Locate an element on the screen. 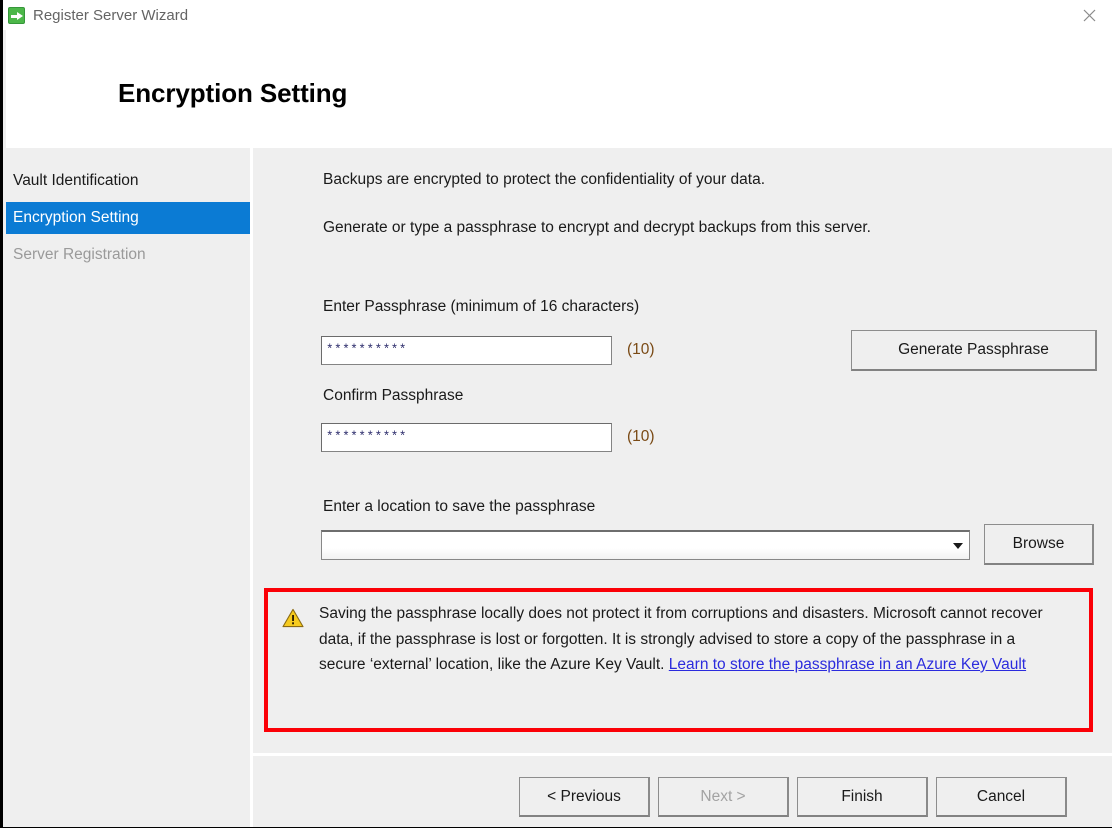 The height and width of the screenshot is (828, 1112). enter-passphrase-input: ********** is located at coordinates (466, 350).